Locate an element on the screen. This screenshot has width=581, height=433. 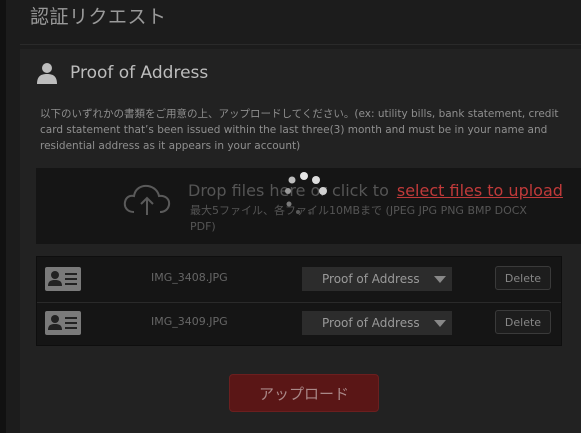
file-row: IMG_3409.JPG Proof of Address Delete is located at coordinates (299, 324).